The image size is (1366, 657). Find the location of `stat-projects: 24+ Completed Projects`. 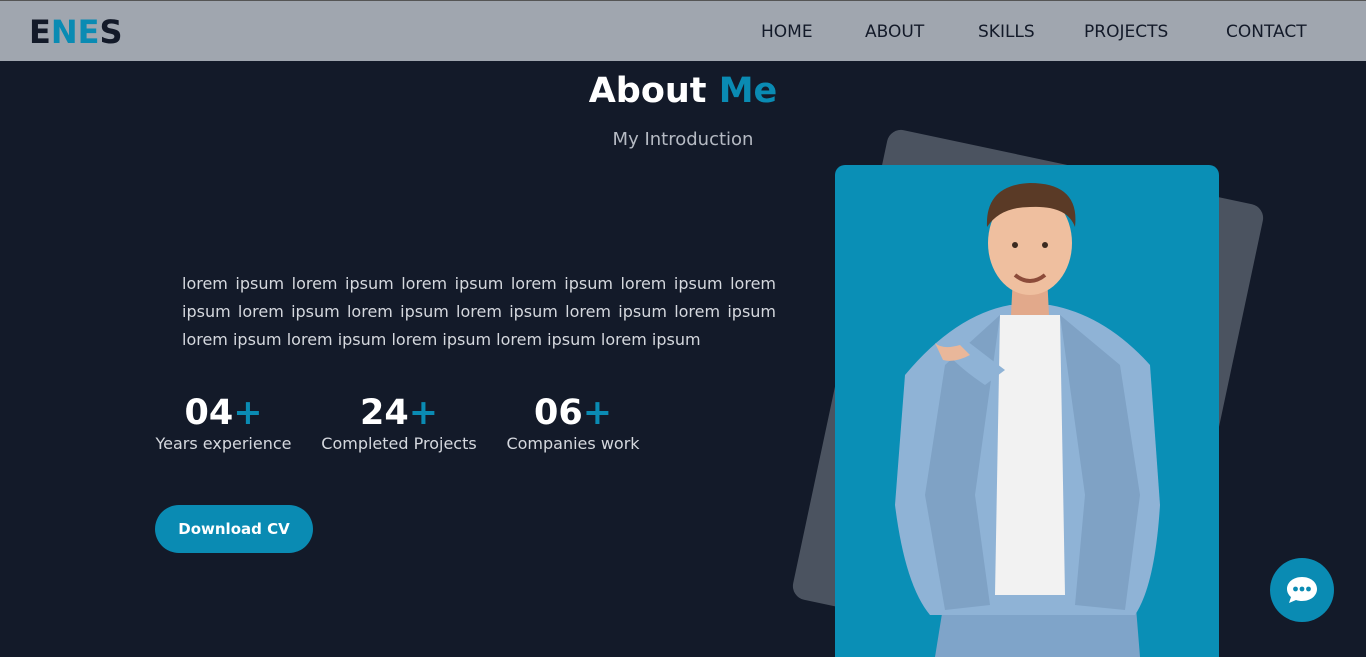

stat-projects: 24+ Completed Projects is located at coordinates (399, 422).